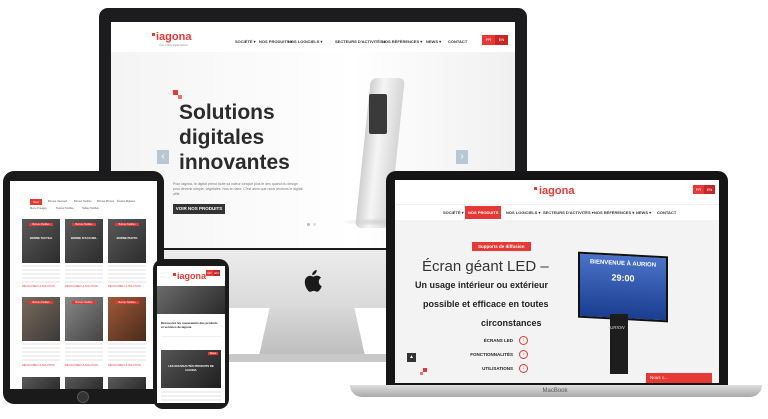  What do you see at coordinates (127, 352) in the screenshot?
I see `ipad-card-6-text` at bounding box center [127, 352].